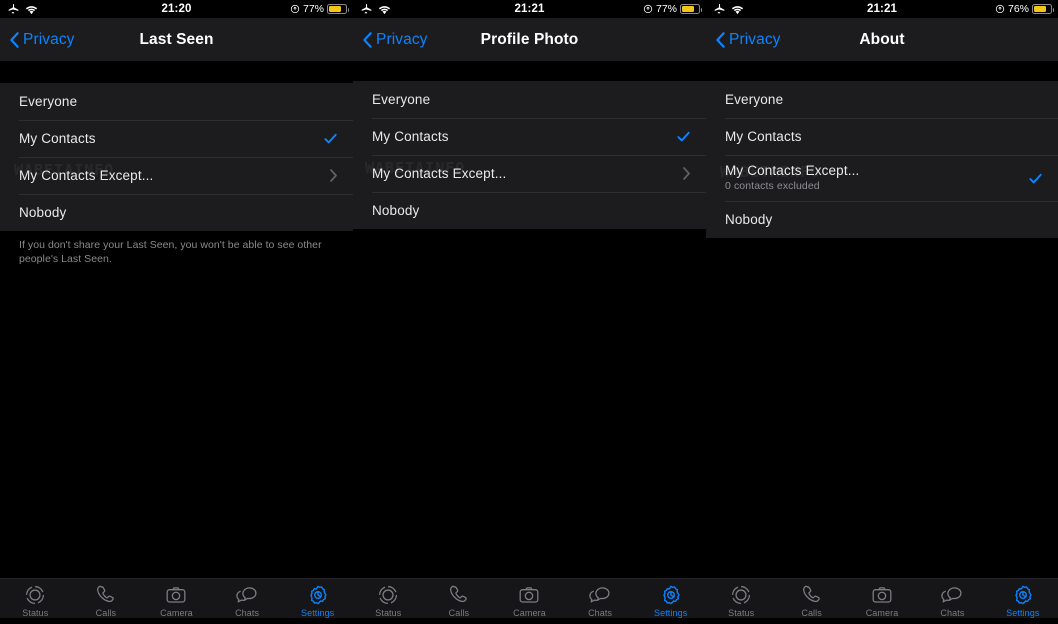  I want to click on battery-percentage: 76%, so click(1018, 9).